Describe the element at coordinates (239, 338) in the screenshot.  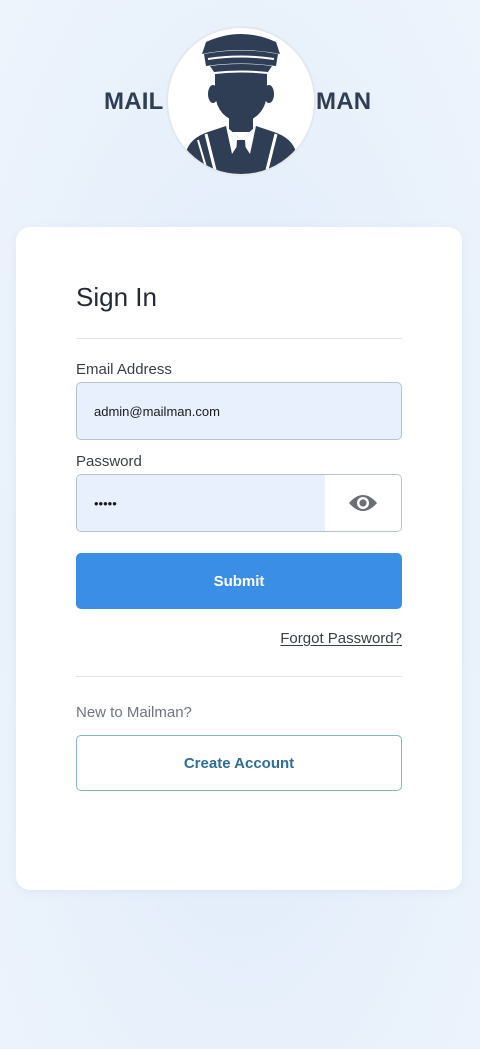
I see `title-divider` at that location.